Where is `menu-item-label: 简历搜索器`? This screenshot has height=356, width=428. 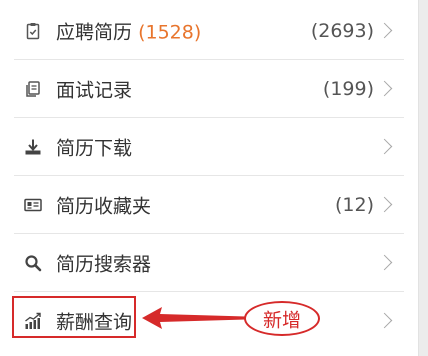
menu-item-label: 简历搜索器 is located at coordinates (104, 264).